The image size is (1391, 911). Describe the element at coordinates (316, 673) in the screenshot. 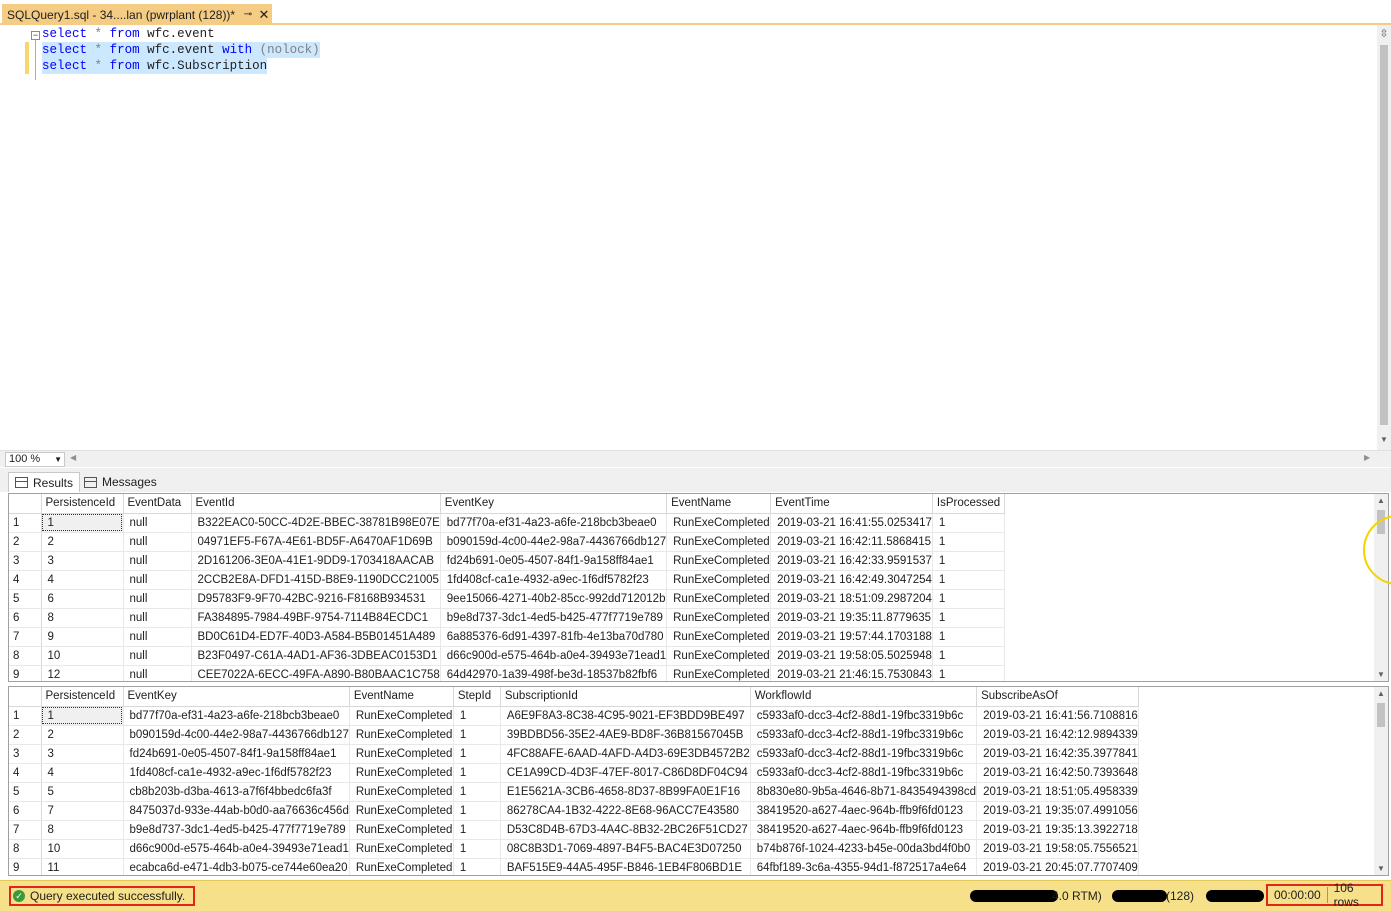

I see `grid-cell: CEE7022A-6ECC-49FA-A890-B80BAAC1C758` at that location.